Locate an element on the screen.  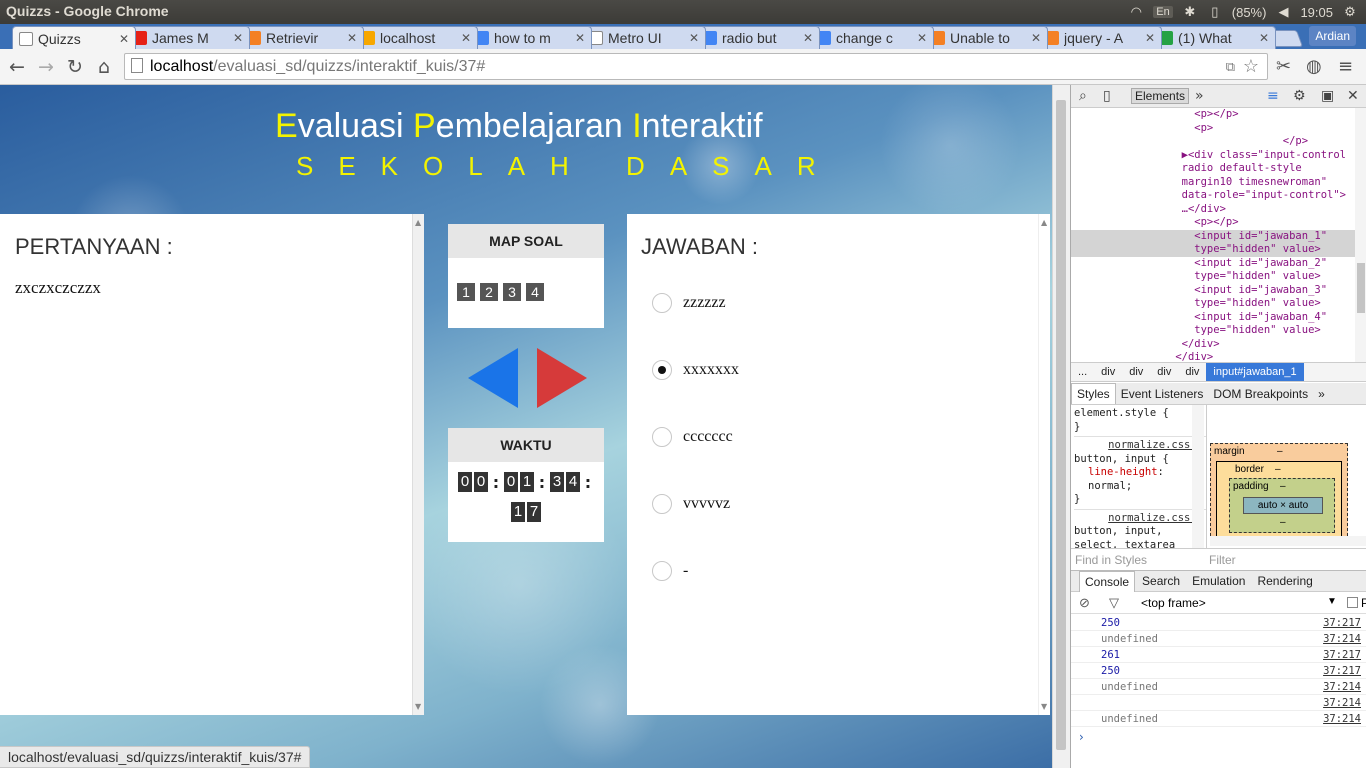
dom-node-line: <p> is located at coordinates (1214, 129).